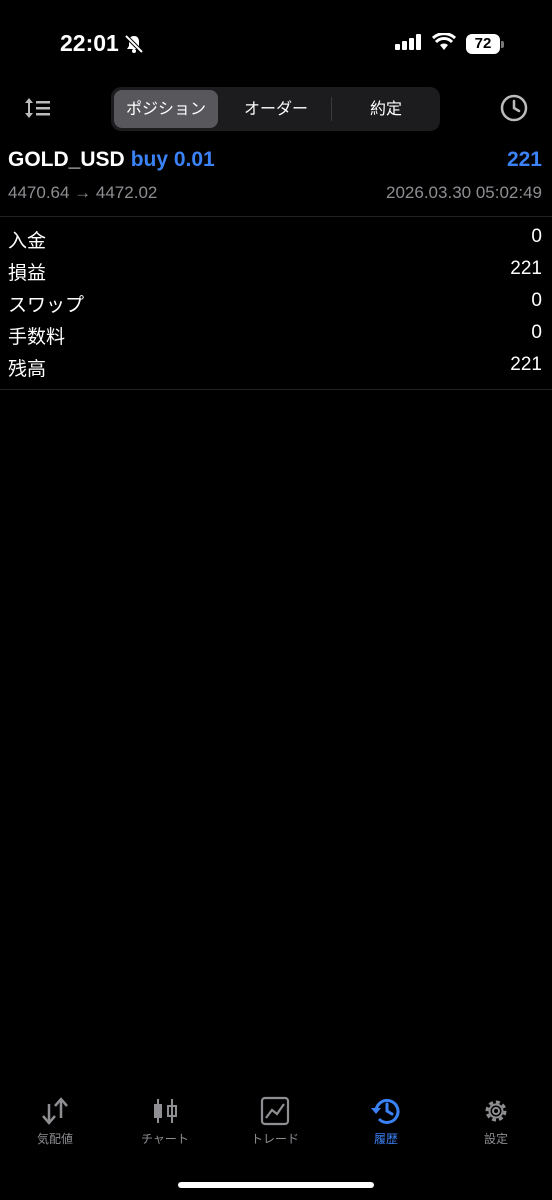 The height and width of the screenshot is (1200, 552). What do you see at coordinates (495, 1139) in the screenshot?
I see `nav-label: 設定` at bounding box center [495, 1139].